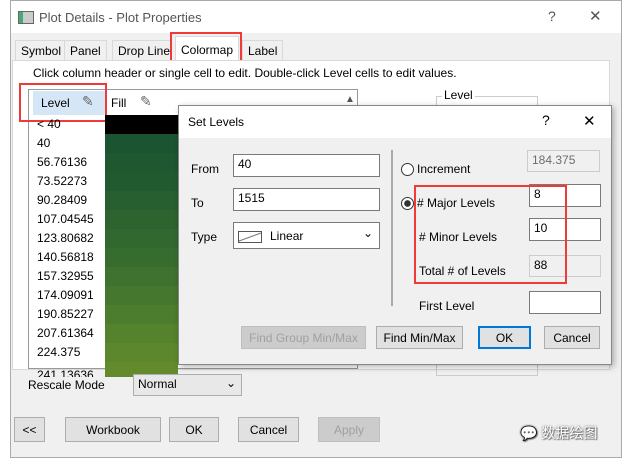  What do you see at coordinates (306, 235) in the screenshot?
I see `type-select: Linear ⌄` at bounding box center [306, 235].